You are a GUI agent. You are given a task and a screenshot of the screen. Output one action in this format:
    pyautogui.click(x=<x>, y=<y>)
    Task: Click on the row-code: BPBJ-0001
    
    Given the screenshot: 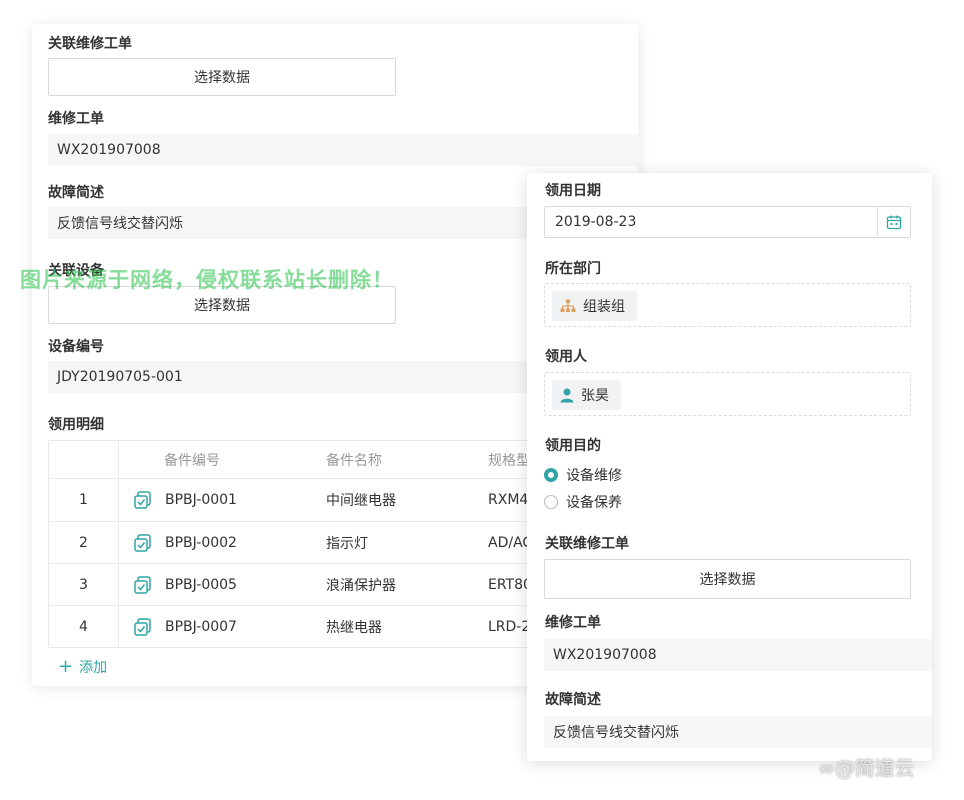 What is the action you would take?
    pyautogui.click(x=201, y=500)
    